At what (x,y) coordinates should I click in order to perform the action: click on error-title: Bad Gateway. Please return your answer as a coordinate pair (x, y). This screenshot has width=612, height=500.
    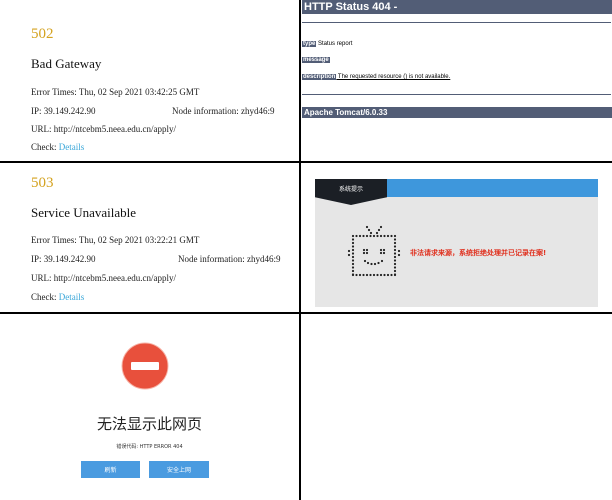
    Looking at the image, I should click on (66, 63).